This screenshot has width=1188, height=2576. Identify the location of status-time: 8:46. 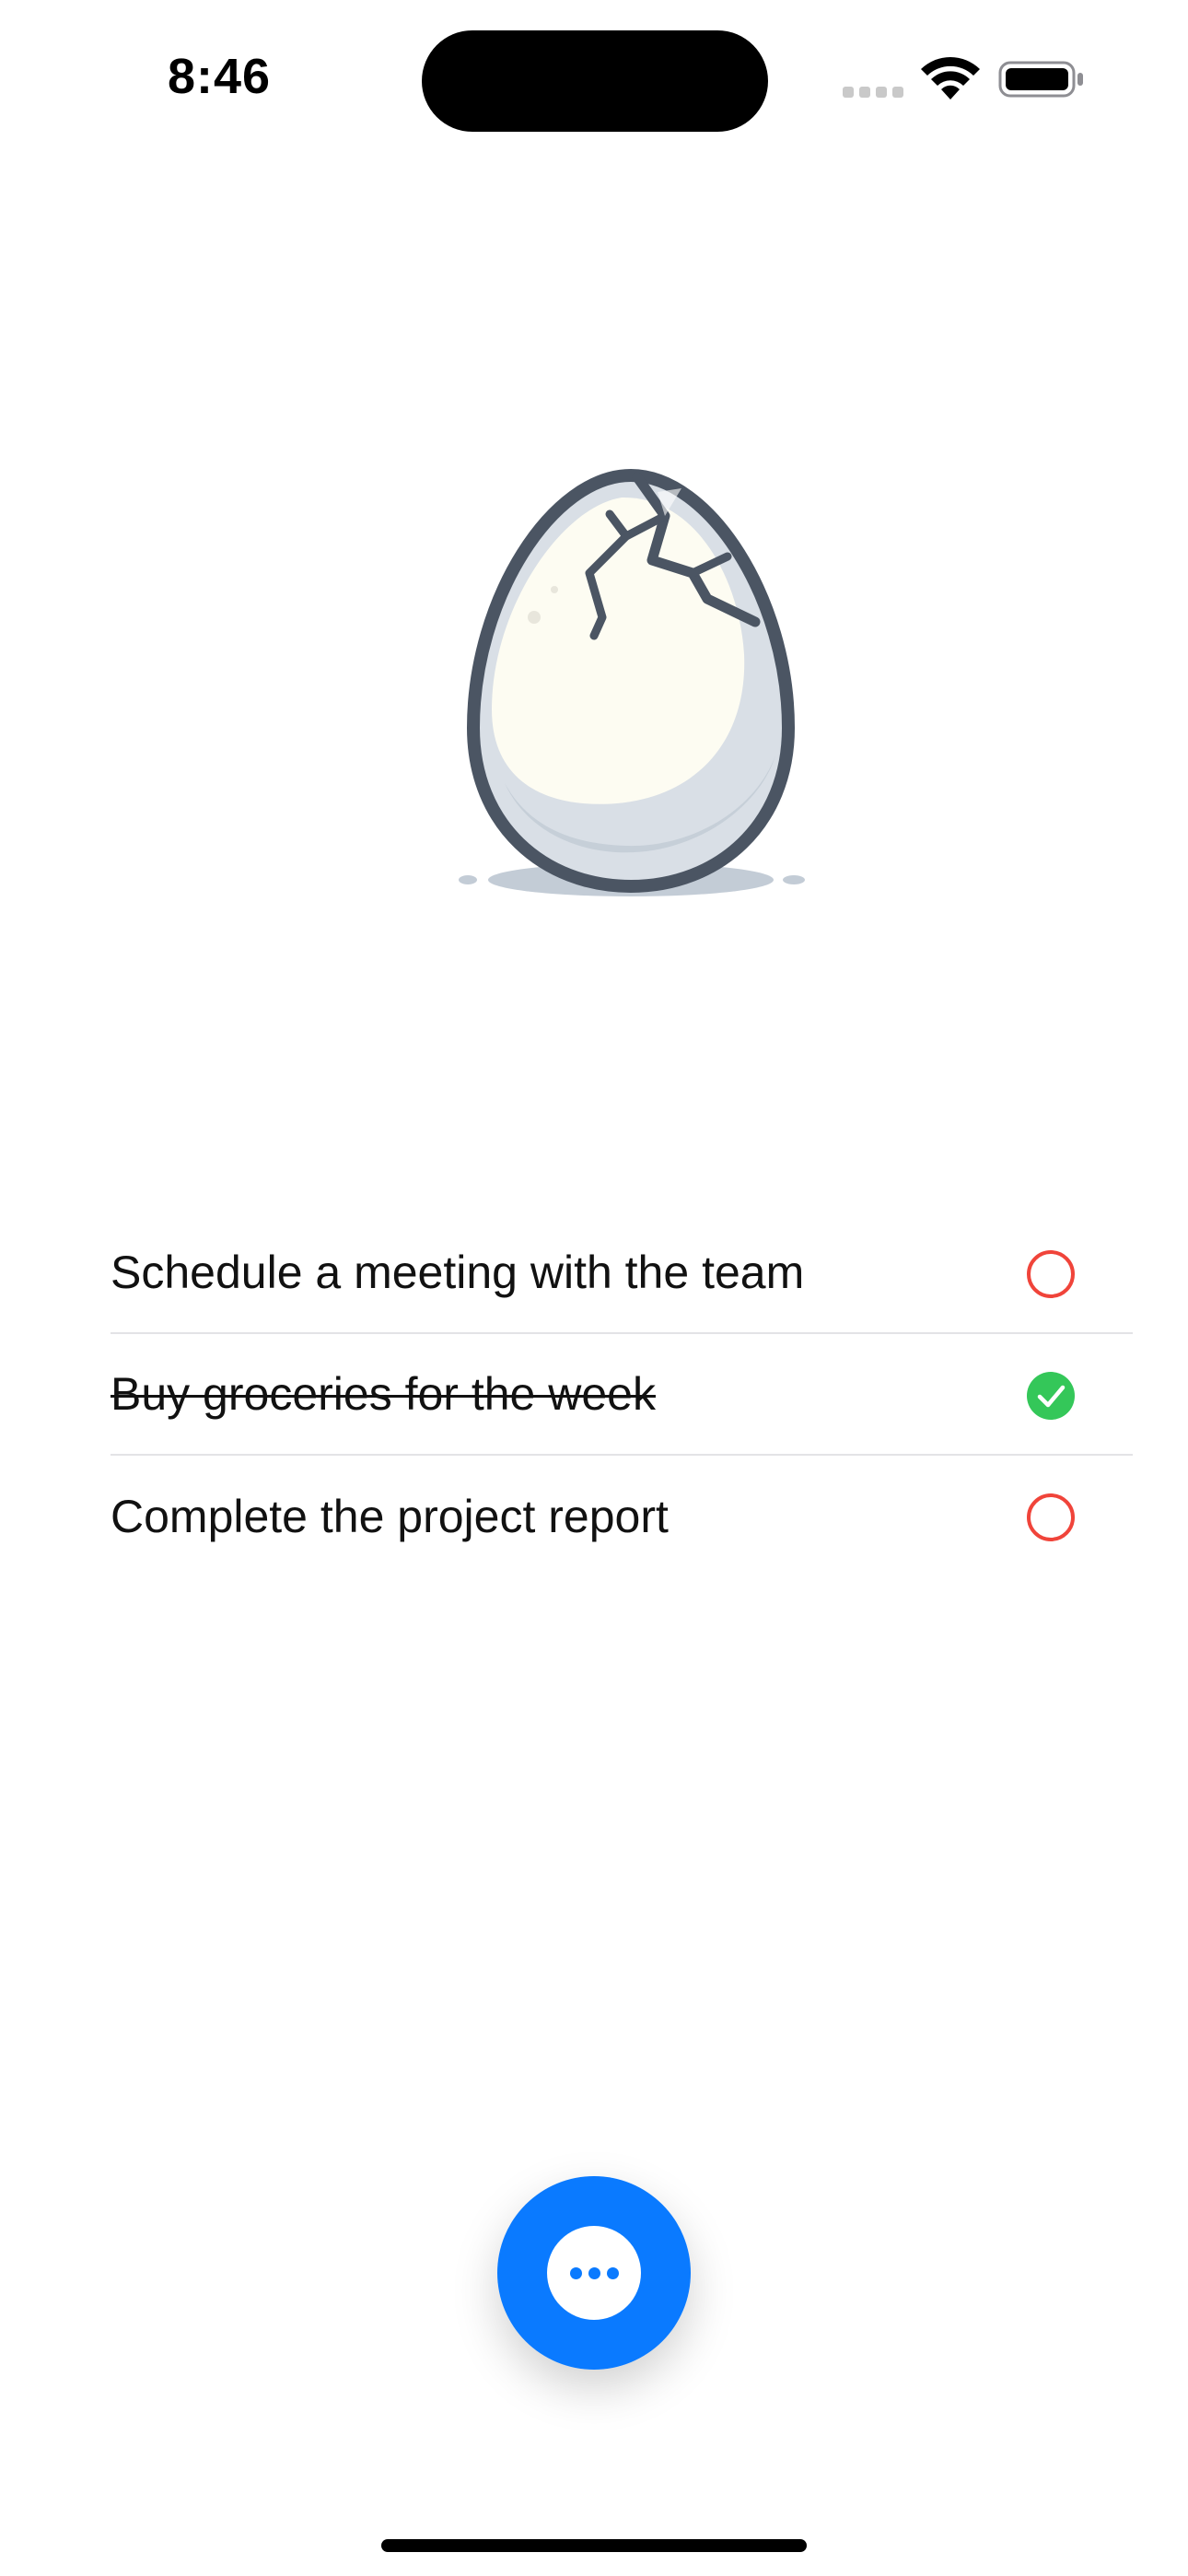
(220, 76).